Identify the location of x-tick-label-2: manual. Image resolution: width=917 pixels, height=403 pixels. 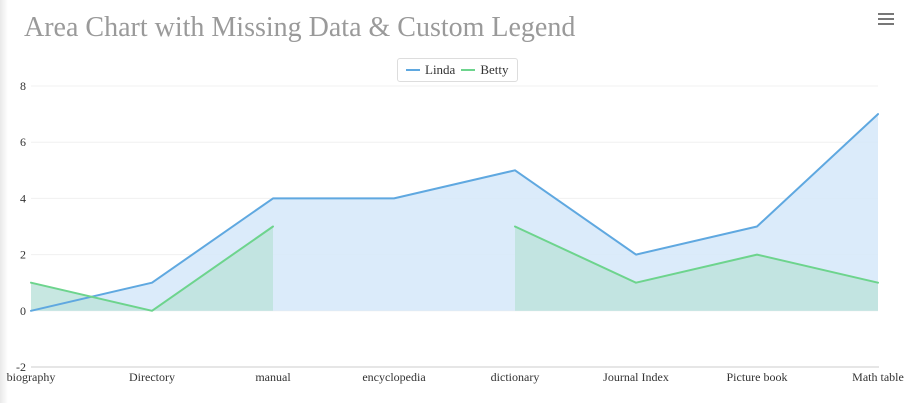
(273, 377).